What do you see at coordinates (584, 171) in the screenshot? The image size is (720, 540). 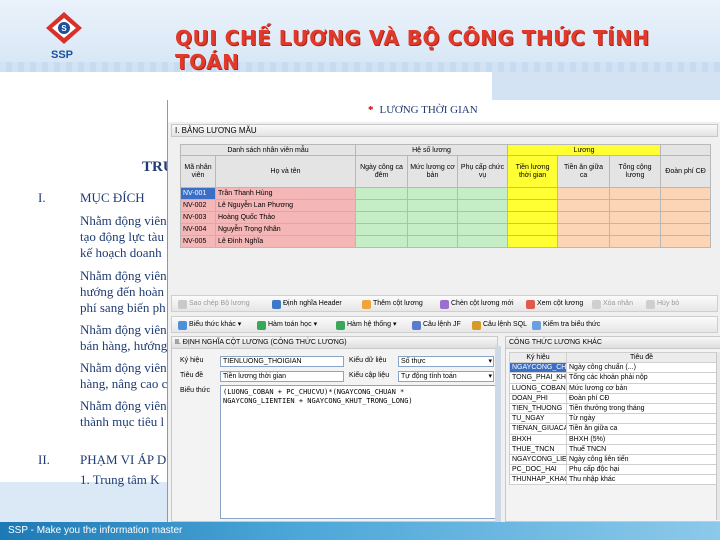 I see `column-header: Tiền ăn giữa ca` at bounding box center [584, 171].